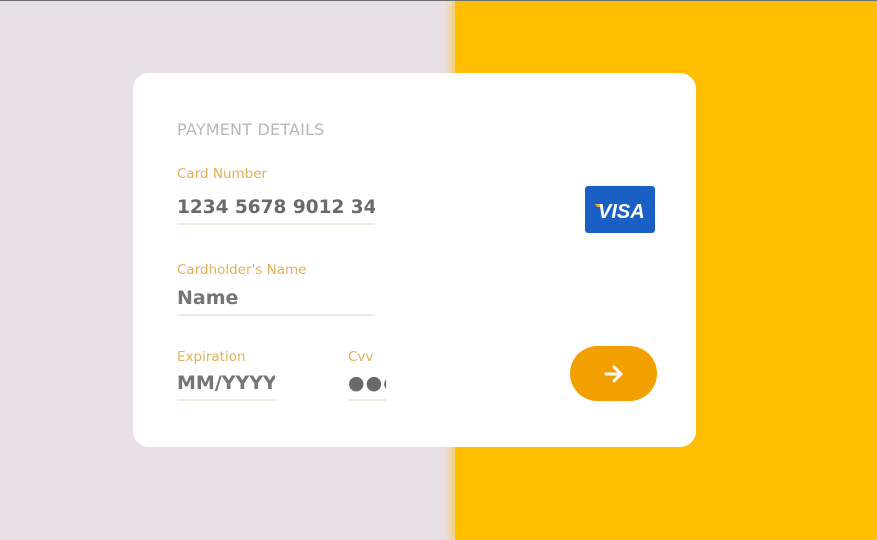 The height and width of the screenshot is (540, 877). Describe the element at coordinates (276, 211) in the screenshot. I see `card-number-input` at that location.